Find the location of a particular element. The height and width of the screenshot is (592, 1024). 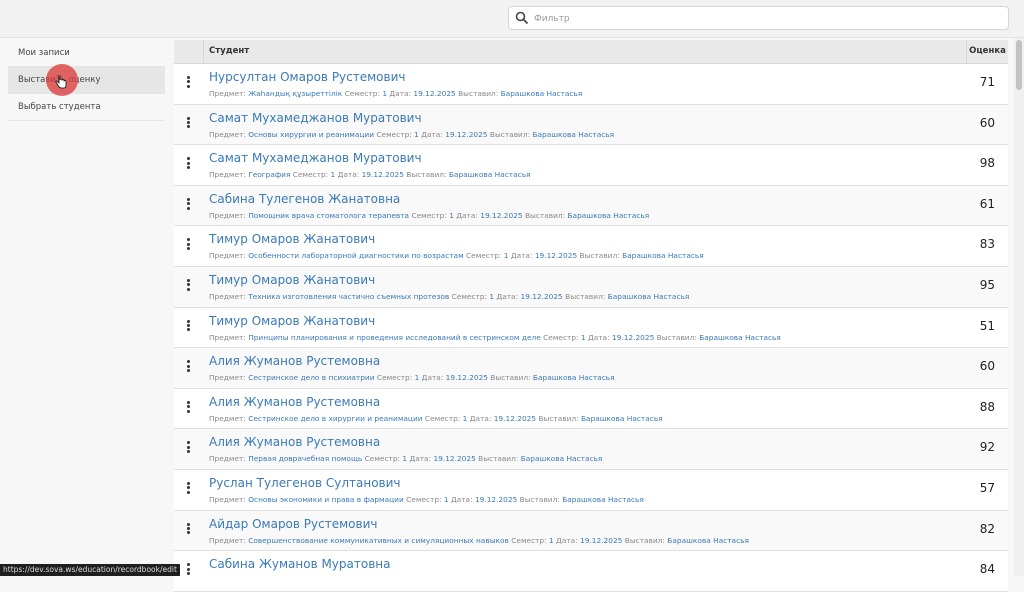

table-header: Студент Оценка is located at coordinates (591, 52).